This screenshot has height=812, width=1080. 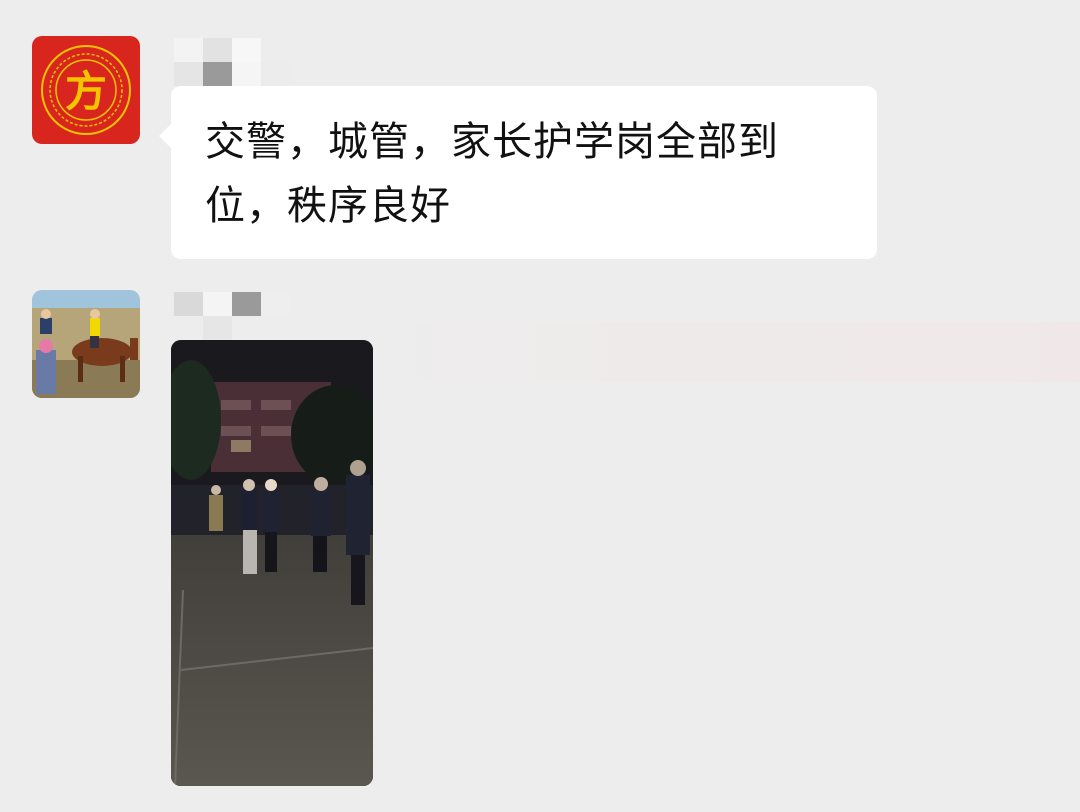 I want to click on message-bubble: 交警，城管，家长护学岗全部到位，秩序良好, so click(x=518, y=172).